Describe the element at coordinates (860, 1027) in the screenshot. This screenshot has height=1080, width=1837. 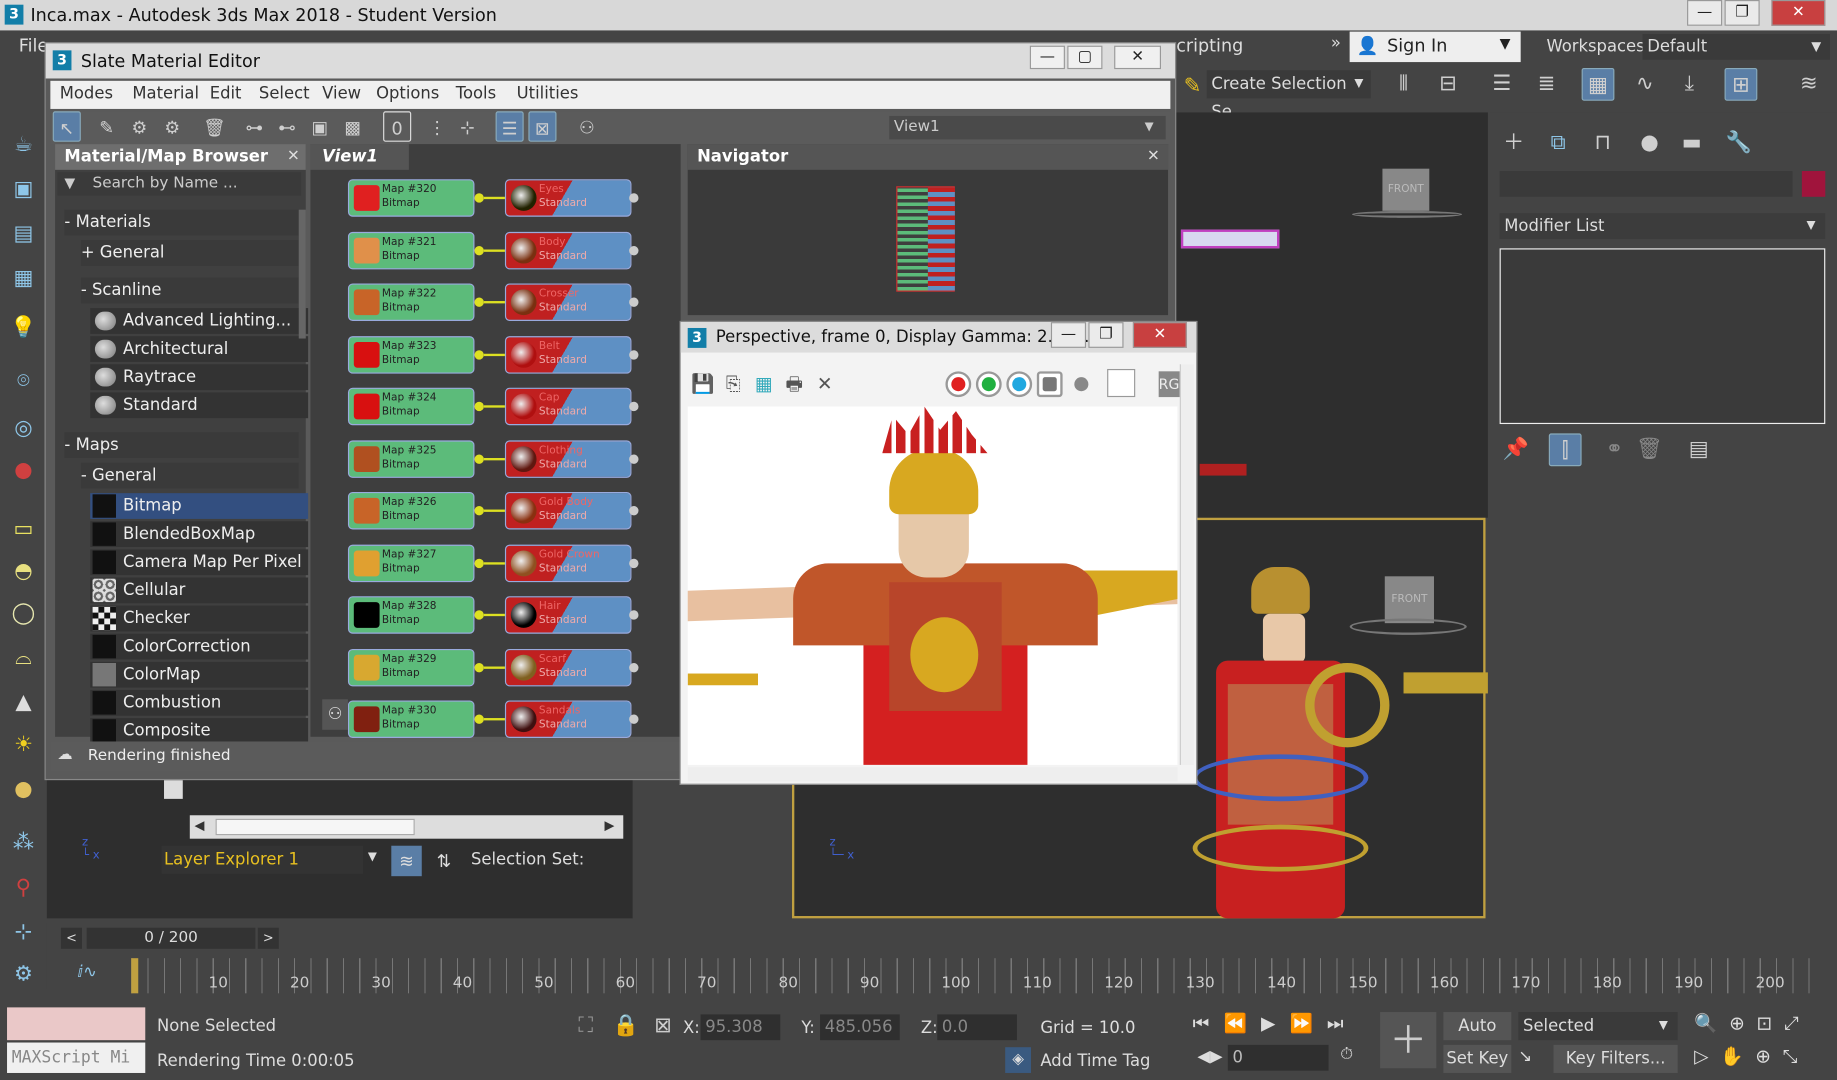
I see `y-coordinate-field: 485.056` at that location.